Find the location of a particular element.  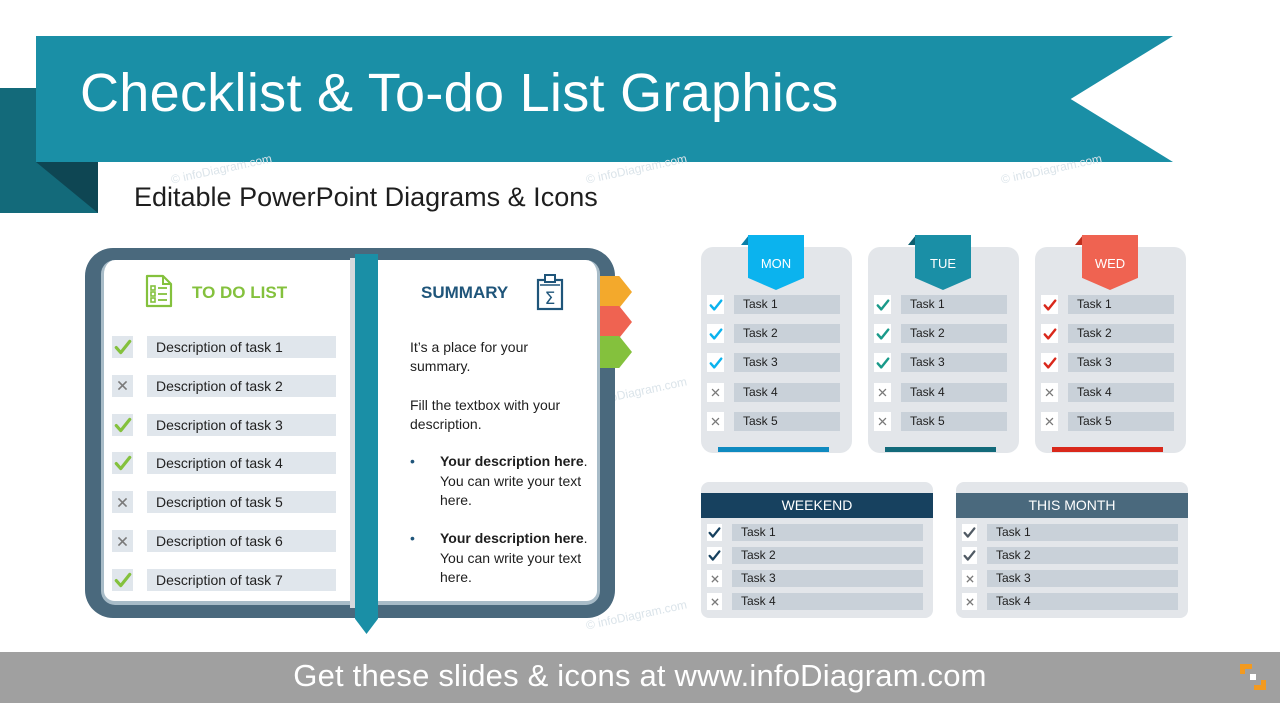

todo-item-label: Description of task 3 is located at coordinates (241, 424).